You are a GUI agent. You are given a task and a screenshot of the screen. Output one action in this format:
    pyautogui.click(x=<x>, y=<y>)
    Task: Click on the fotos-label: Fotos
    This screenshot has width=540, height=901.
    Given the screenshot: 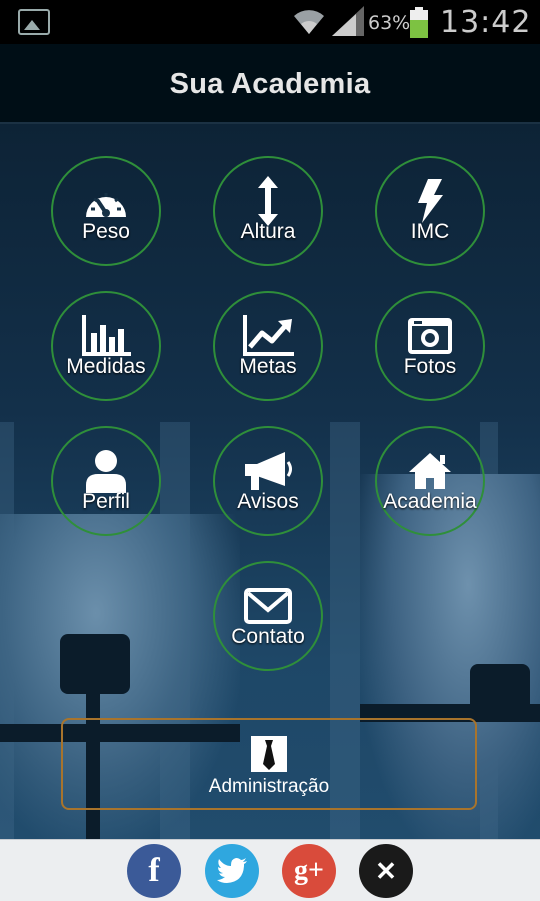 What is the action you would take?
    pyautogui.click(x=430, y=366)
    